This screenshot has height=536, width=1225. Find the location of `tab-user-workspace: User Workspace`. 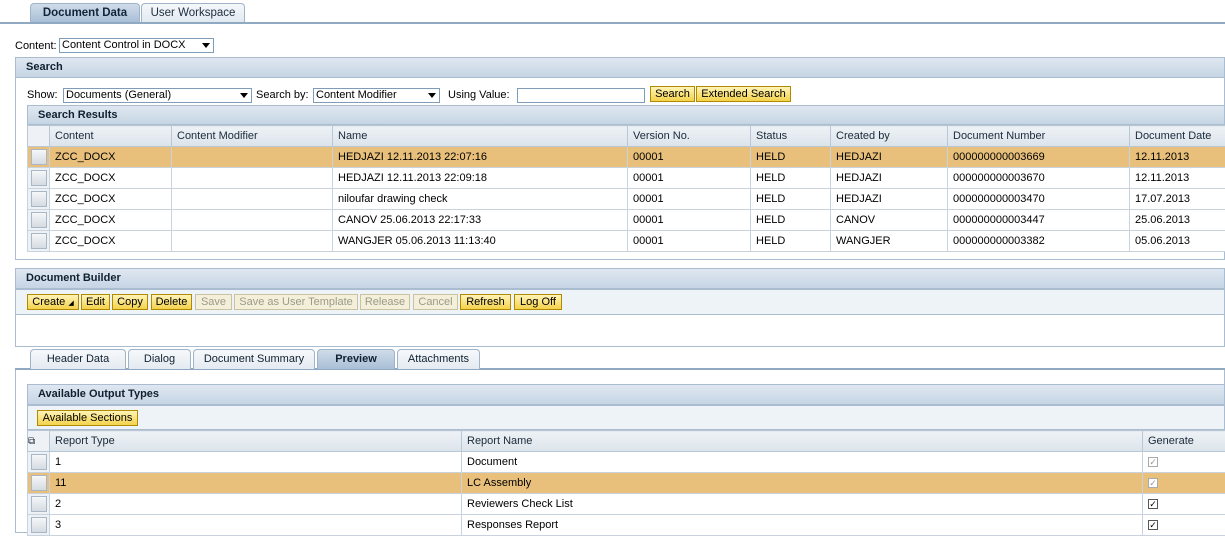

tab-user-workspace: User Workspace is located at coordinates (193, 12).